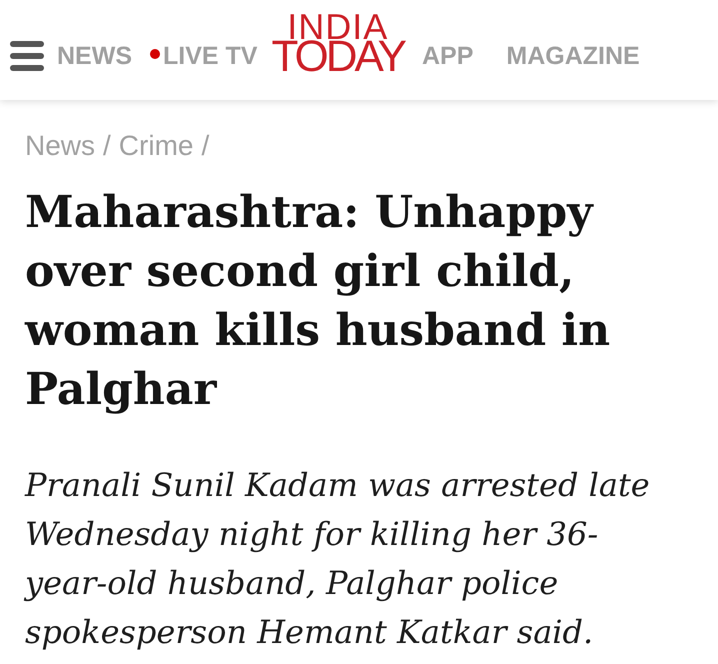 The width and height of the screenshot is (718, 664). I want to click on nav-link: MAGAZINE, so click(573, 56).